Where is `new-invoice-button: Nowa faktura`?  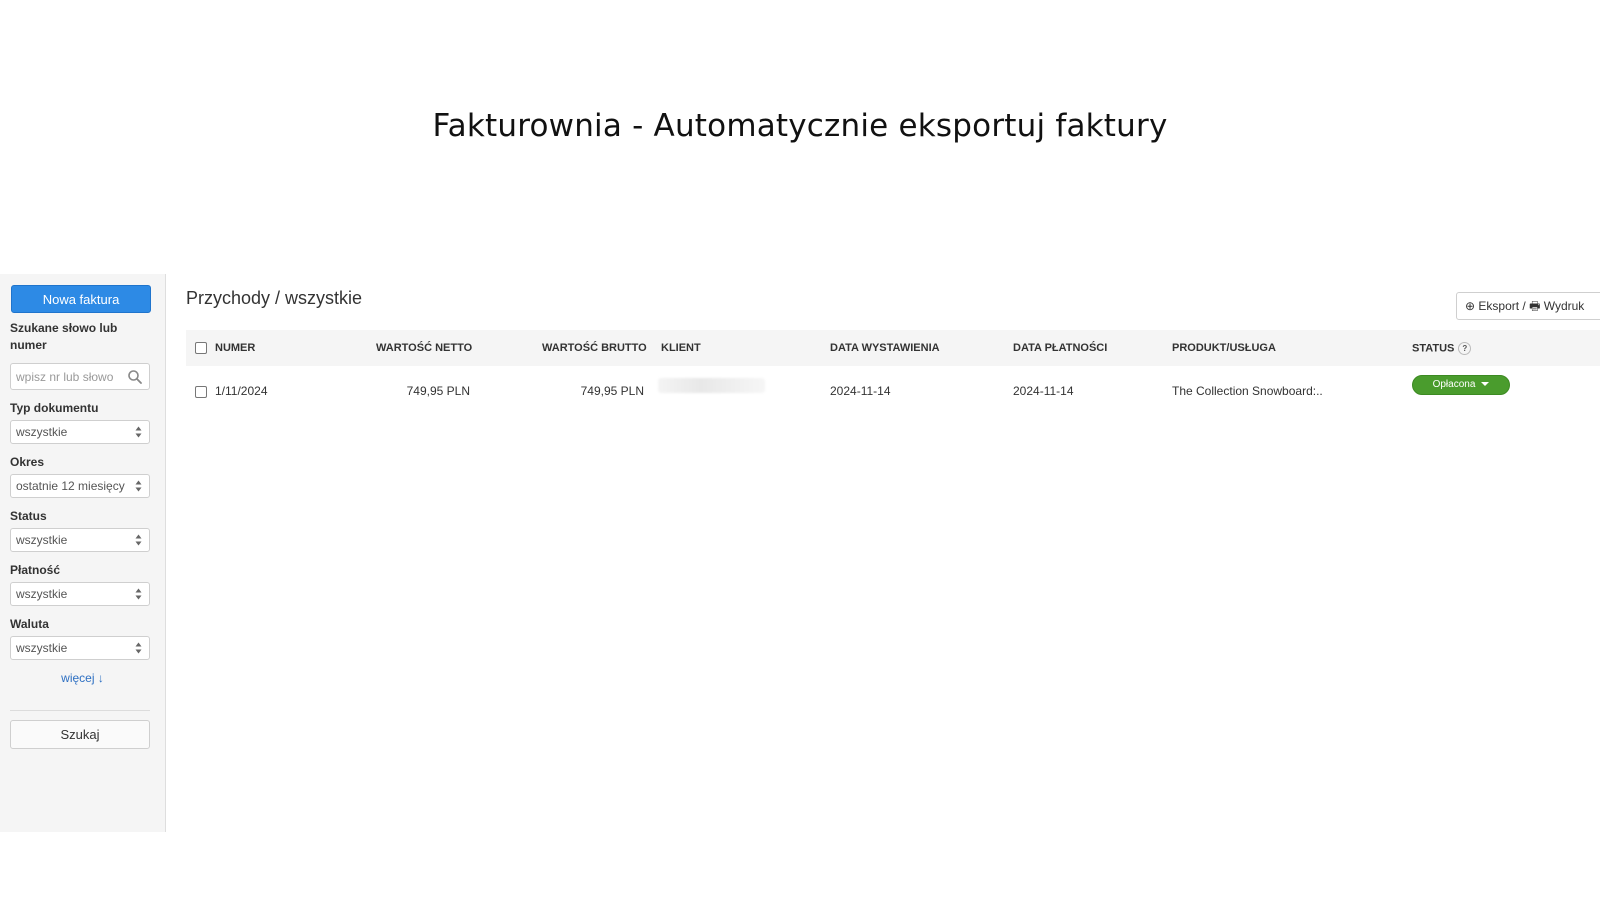
new-invoice-button: Nowa faktura is located at coordinates (81, 299).